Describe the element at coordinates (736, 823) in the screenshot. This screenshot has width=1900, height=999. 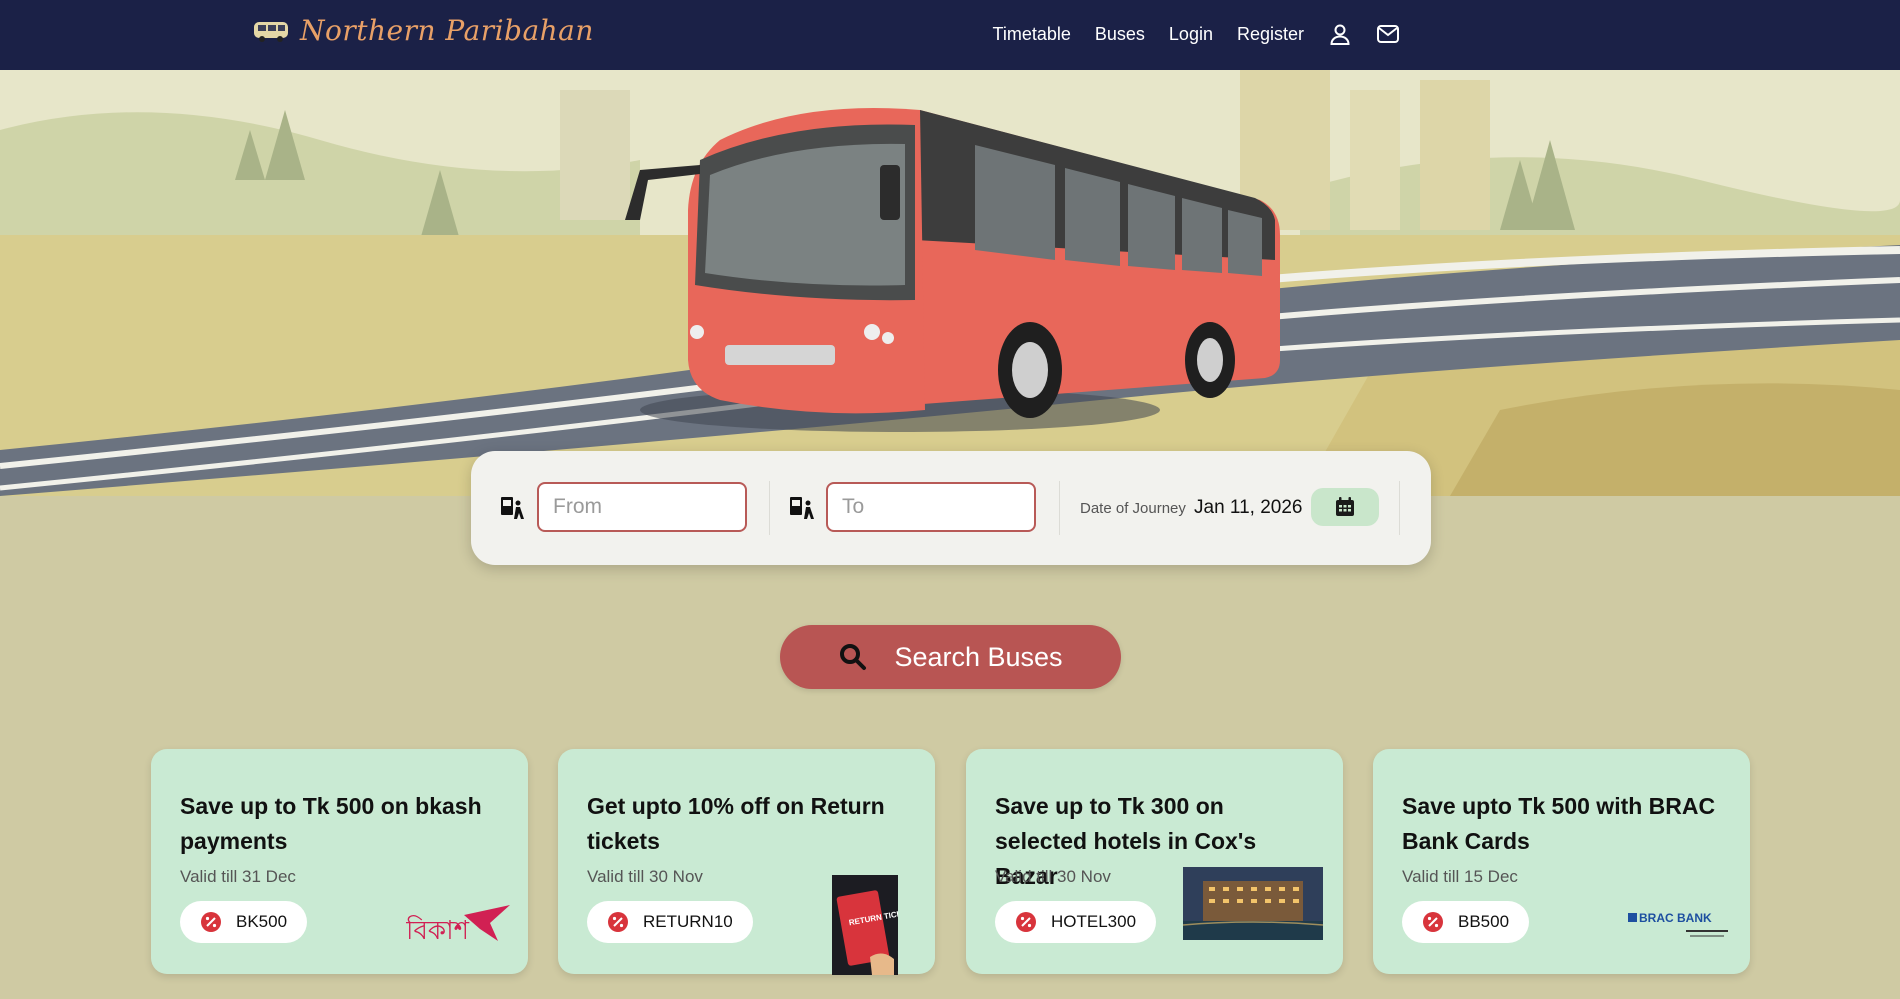
I see `offer-title: Get upto 10% off on Return tickets` at that location.